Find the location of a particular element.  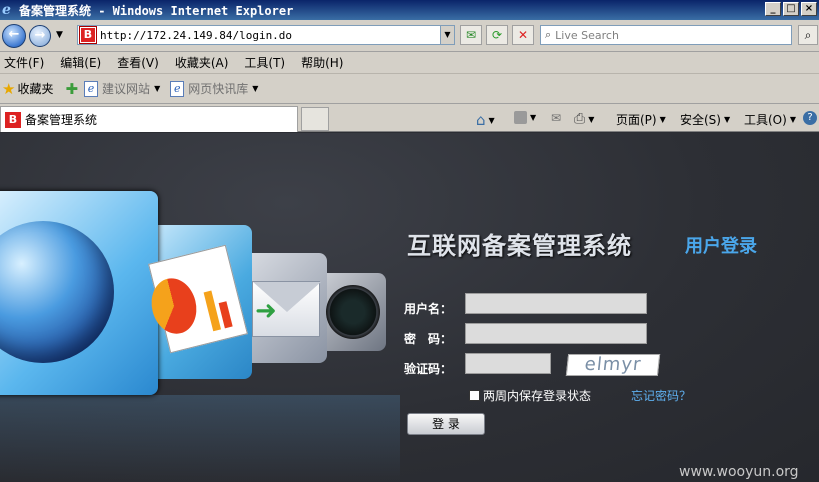

envelope-icon: ➜ is located at coordinates (286, 309).